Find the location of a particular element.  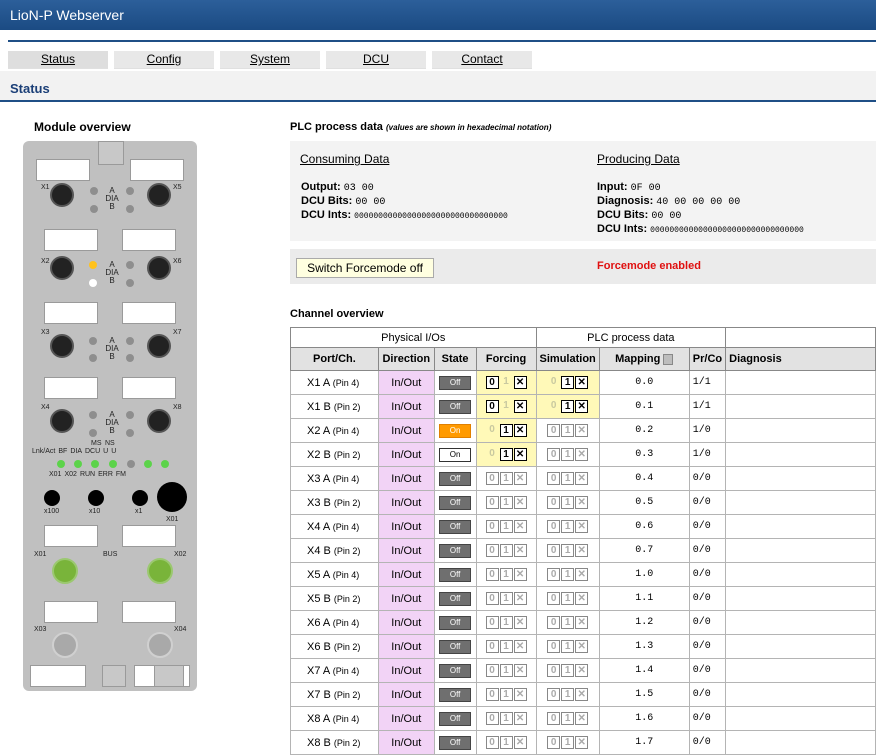

tab-config: Config is located at coordinates (164, 60).